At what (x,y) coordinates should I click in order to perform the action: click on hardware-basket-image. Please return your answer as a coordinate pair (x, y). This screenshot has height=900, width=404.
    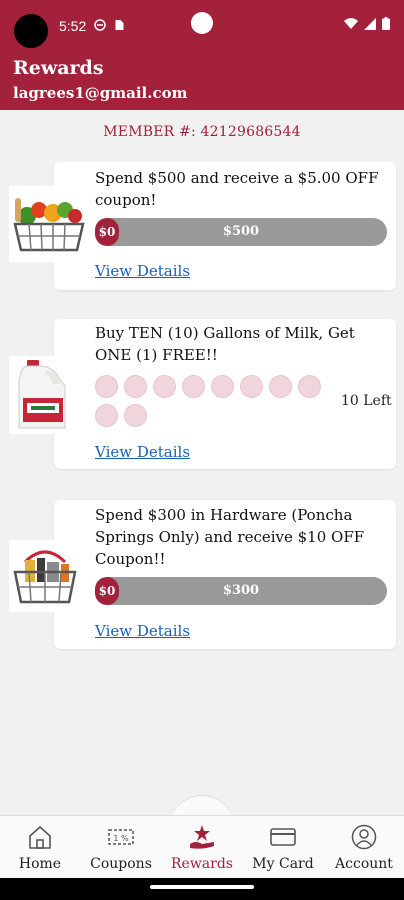
    Looking at the image, I should click on (45, 576).